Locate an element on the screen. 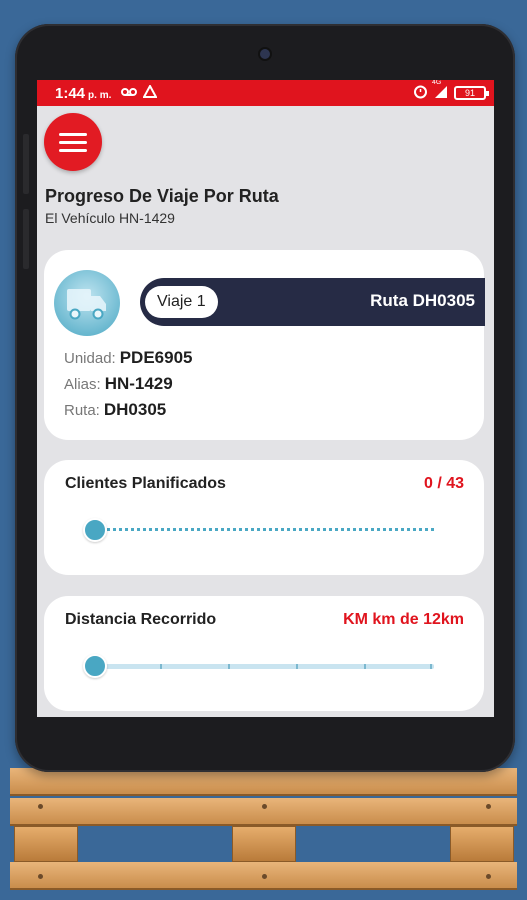  clients-progress-thumb is located at coordinates (95, 530).